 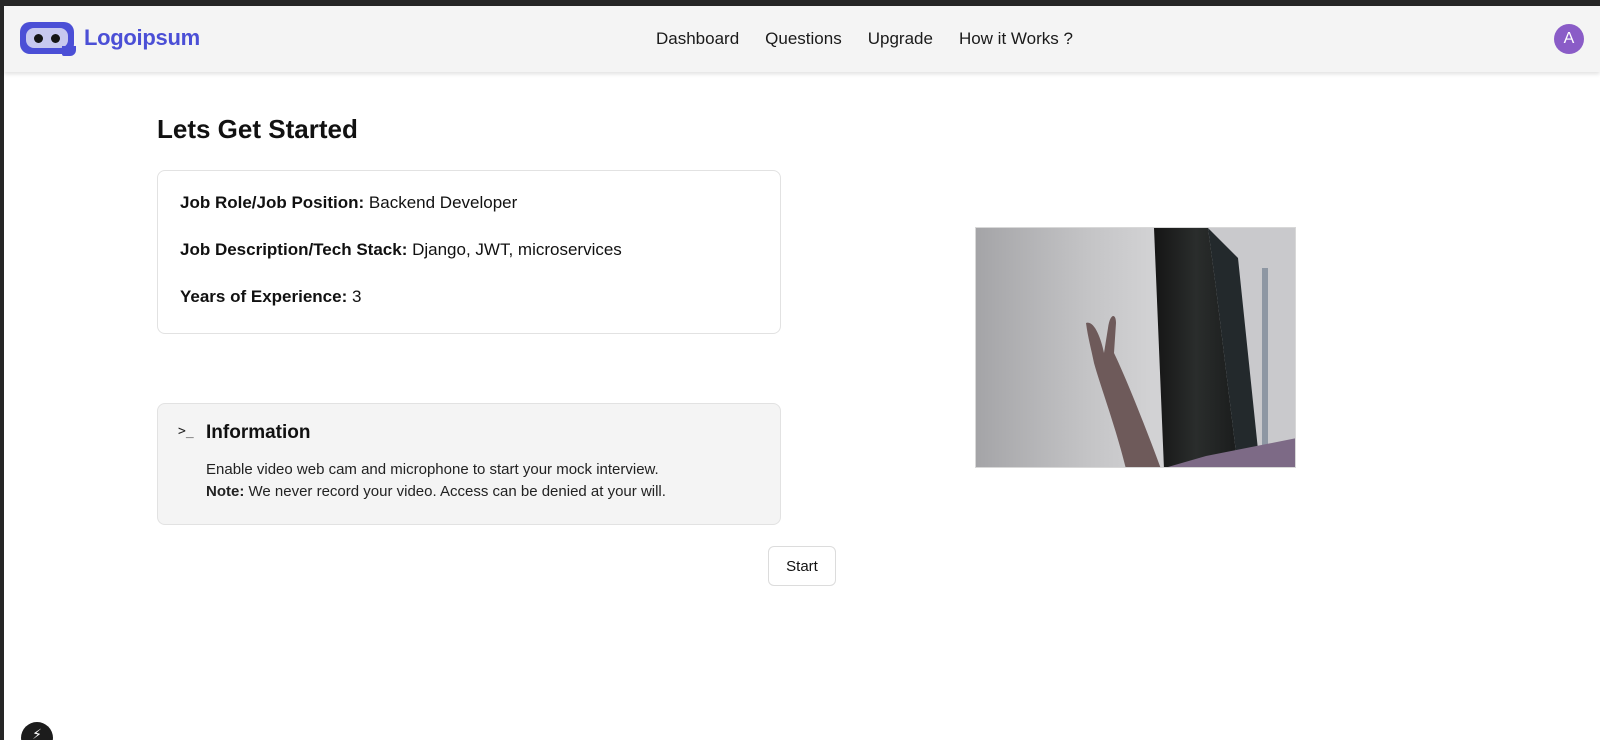 What do you see at coordinates (469, 297) in the screenshot?
I see `experience-row: Years of Experience: 3` at bounding box center [469, 297].